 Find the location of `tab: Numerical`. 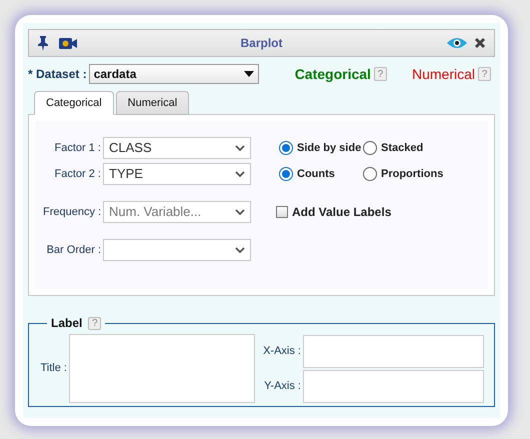

tab: Numerical is located at coordinates (153, 103).